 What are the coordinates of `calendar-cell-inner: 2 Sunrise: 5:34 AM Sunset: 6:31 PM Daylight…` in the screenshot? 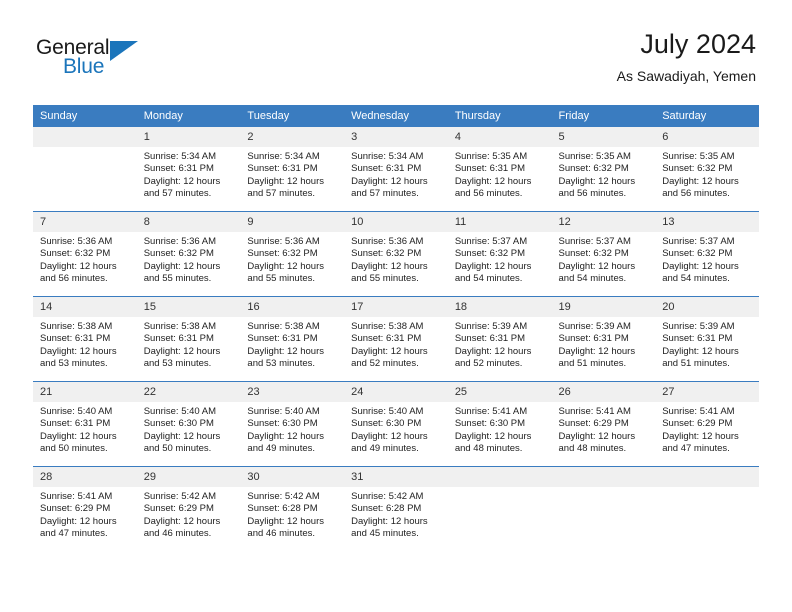 It's located at (292, 169).